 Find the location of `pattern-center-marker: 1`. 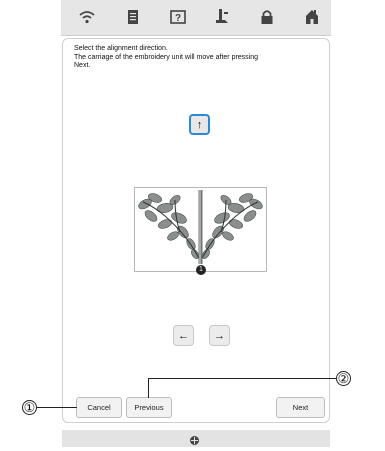

pattern-center-marker: 1 is located at coordinates (201, 270).